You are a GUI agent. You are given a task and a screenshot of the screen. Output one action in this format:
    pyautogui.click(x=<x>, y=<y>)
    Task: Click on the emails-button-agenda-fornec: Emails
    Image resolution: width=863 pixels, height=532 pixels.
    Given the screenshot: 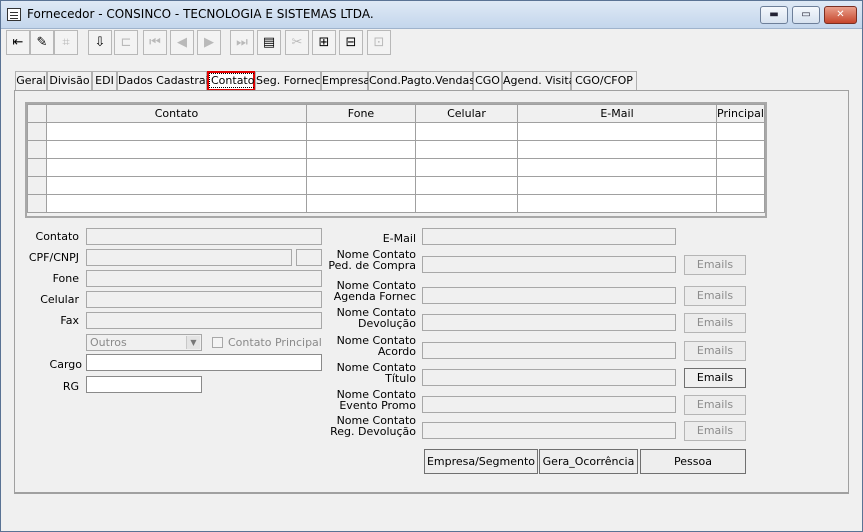 What is the action you would take?
    pyautogui.click(x=715, y=296)
    